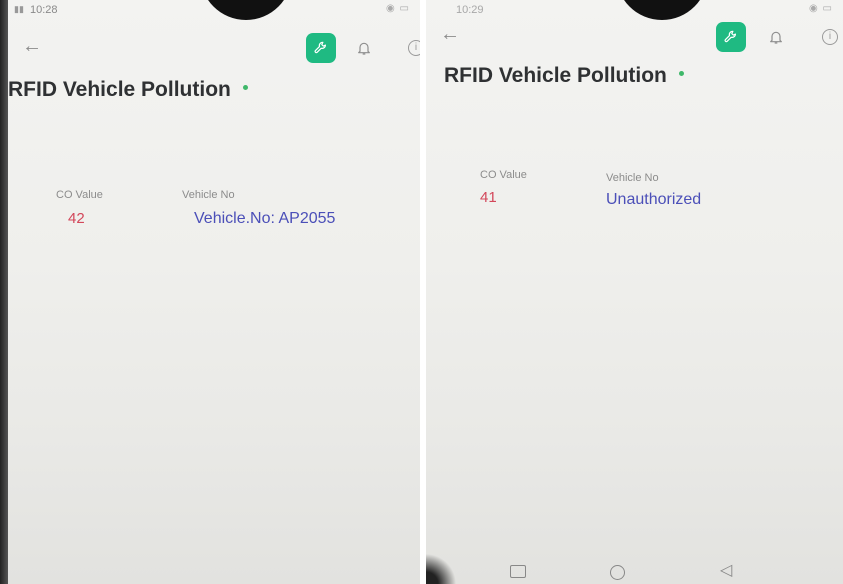 Image resolution: width=843 pixels, height=584 pixels. What do you see at coordinates (617, 572) in the screenshot?
I see `home-button` at bounding box center [617, 572].